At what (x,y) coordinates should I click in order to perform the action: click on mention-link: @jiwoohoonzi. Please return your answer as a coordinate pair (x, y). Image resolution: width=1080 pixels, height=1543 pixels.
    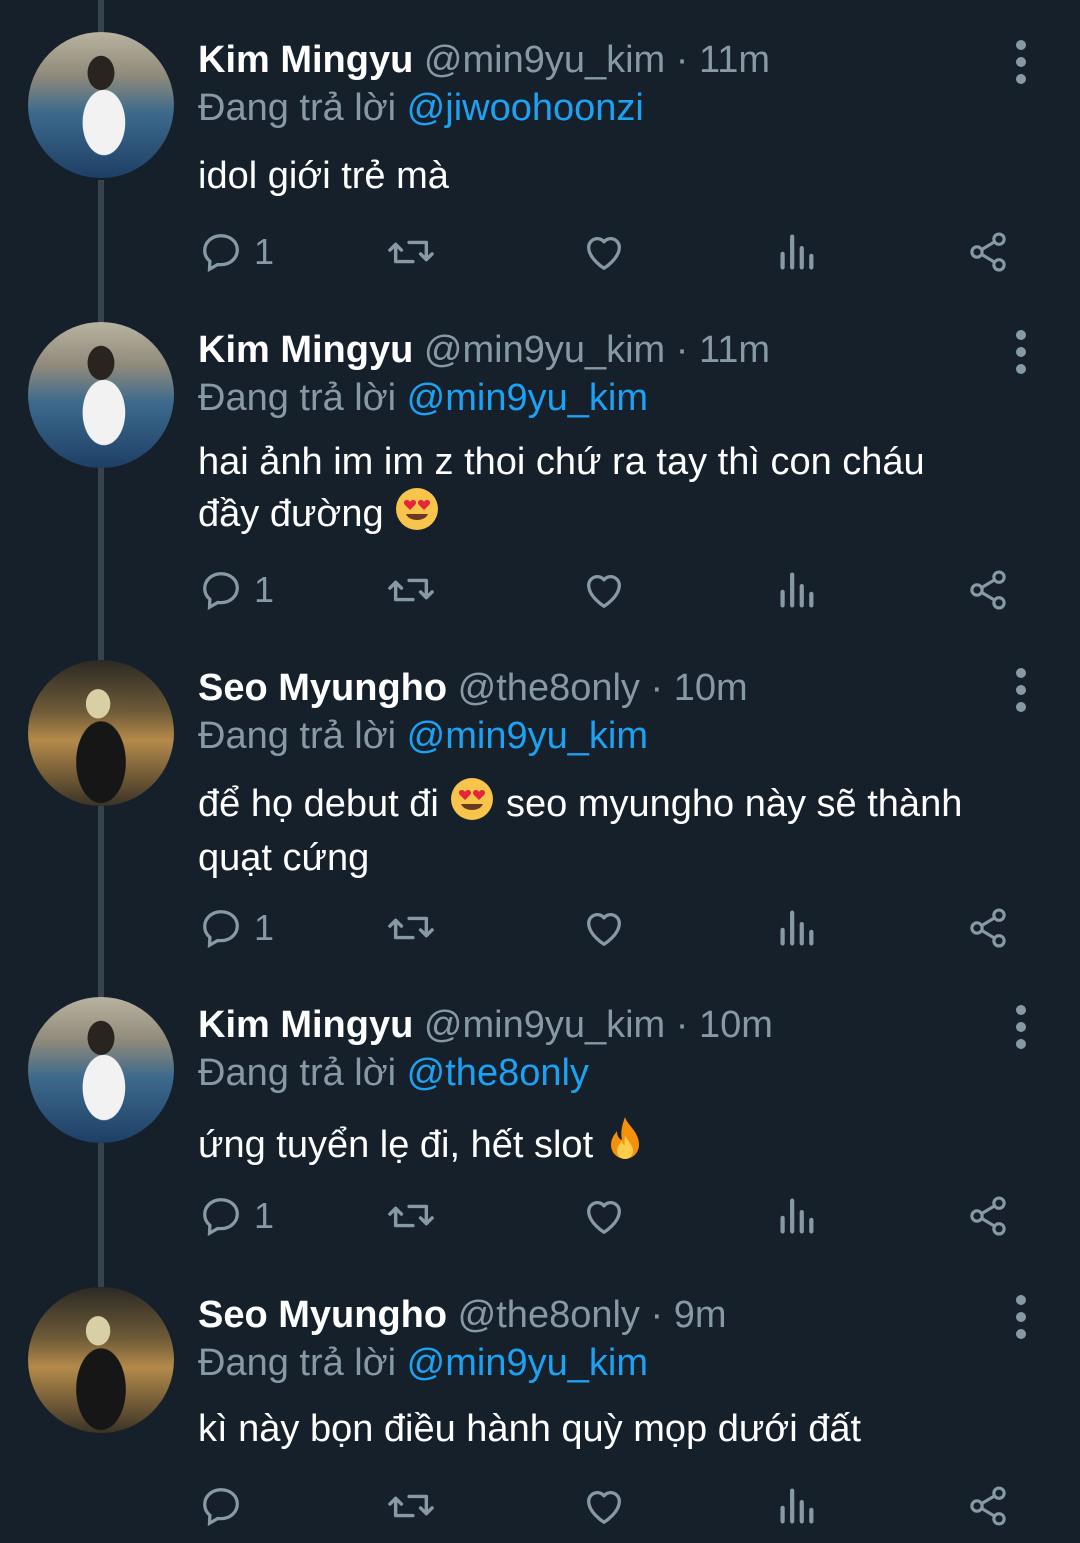
    Looking at the image, I should click on (525, 108).